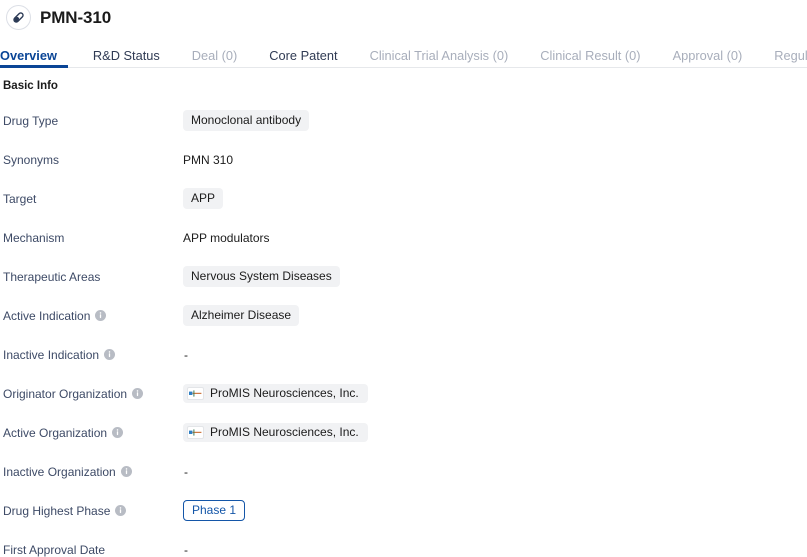 This screenshot has width=807, height=557. What do you see at coordinates (59, 471) in the screenshot?
I see `field-label: Inactive Organization` at bounding box center [59, 471].